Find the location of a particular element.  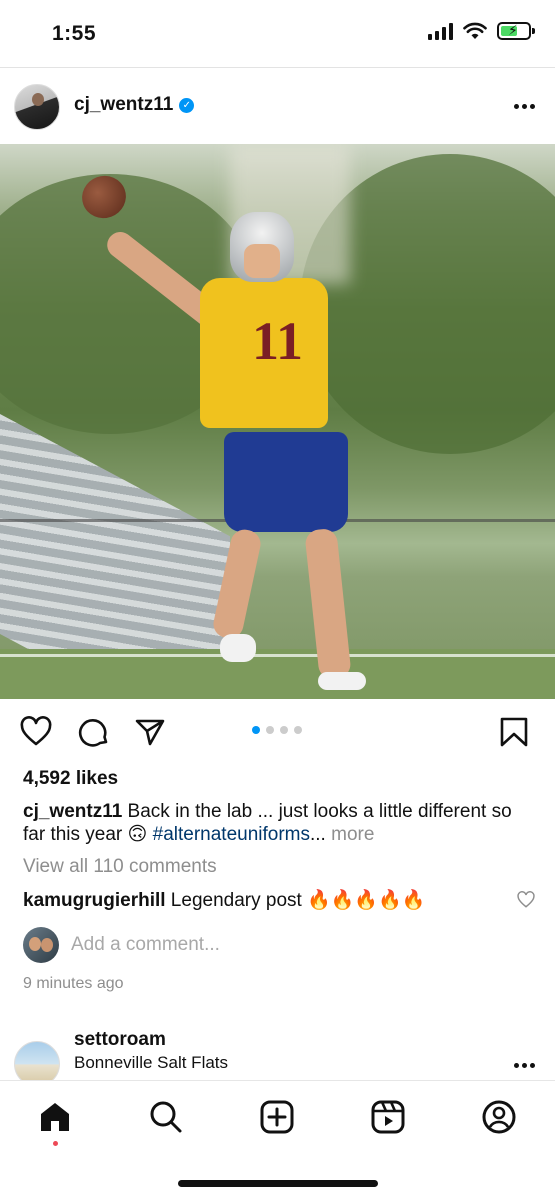

profile-icon is located at coordinates (499, 1117).